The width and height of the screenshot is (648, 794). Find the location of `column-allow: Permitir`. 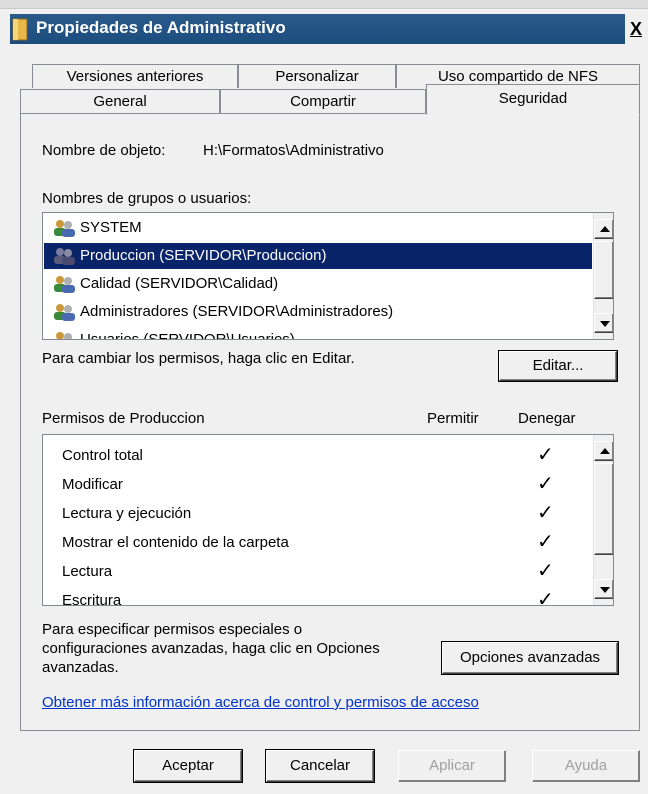

column-allow: Permitir is located at coordinates (453, 418).